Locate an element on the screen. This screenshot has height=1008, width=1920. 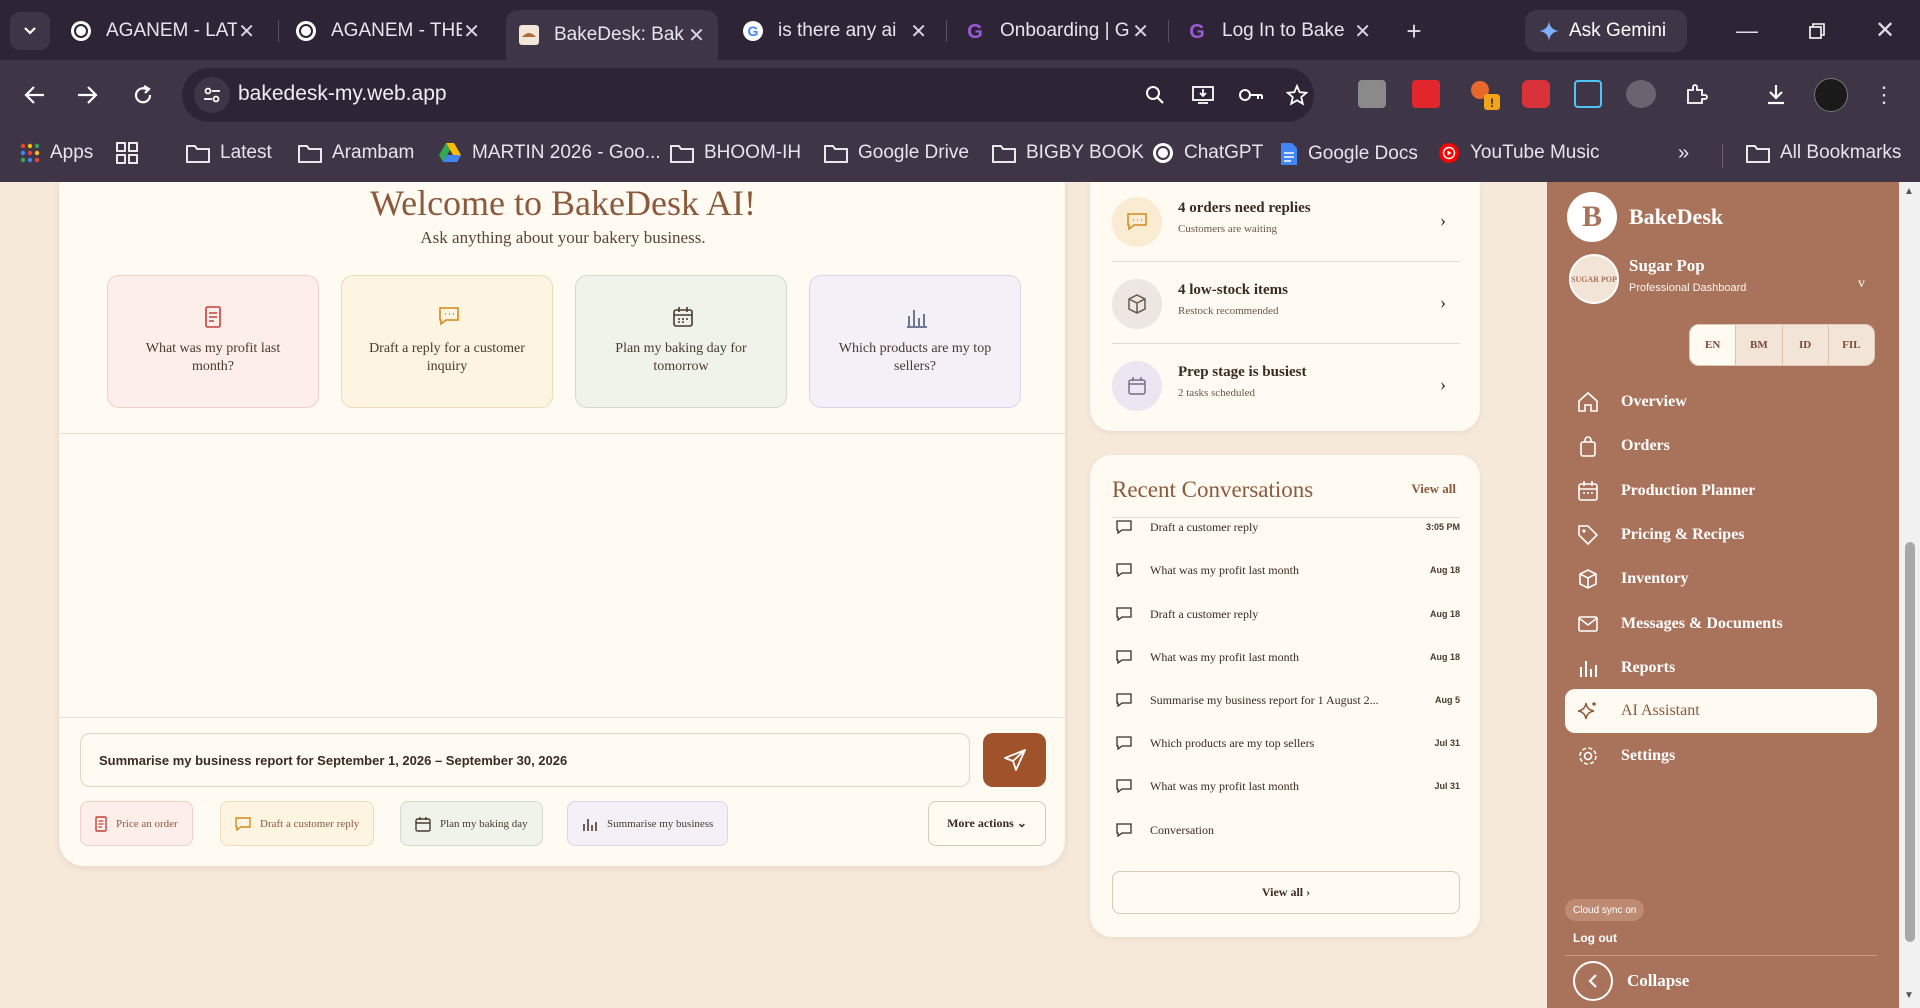
lang-fil-button: FIL is located at coordinates (1851, 345).